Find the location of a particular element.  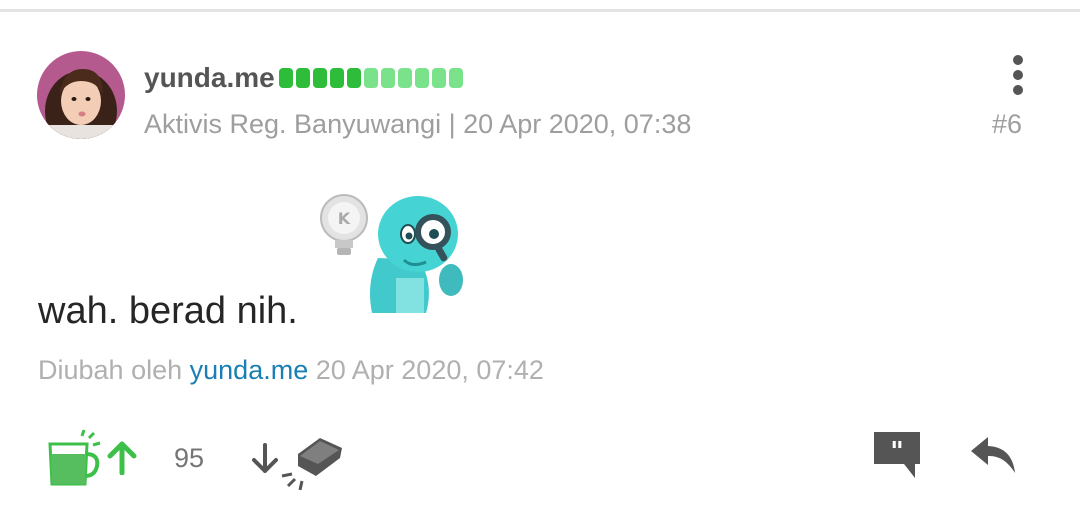

svg-text: K is located at coordinates (344, 218).